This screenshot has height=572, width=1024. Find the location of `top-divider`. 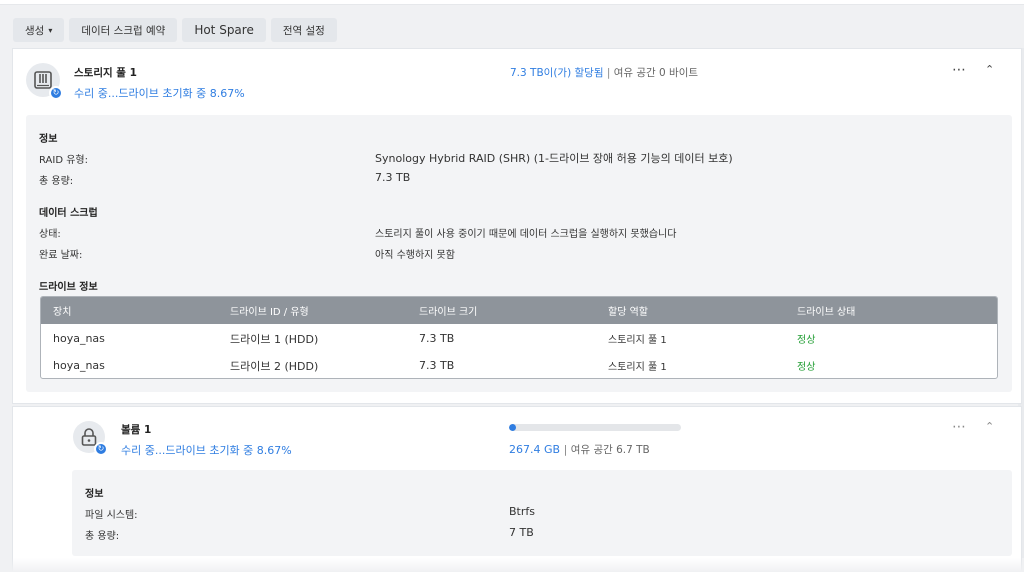

top-divider is located at coordinates (512, 2).